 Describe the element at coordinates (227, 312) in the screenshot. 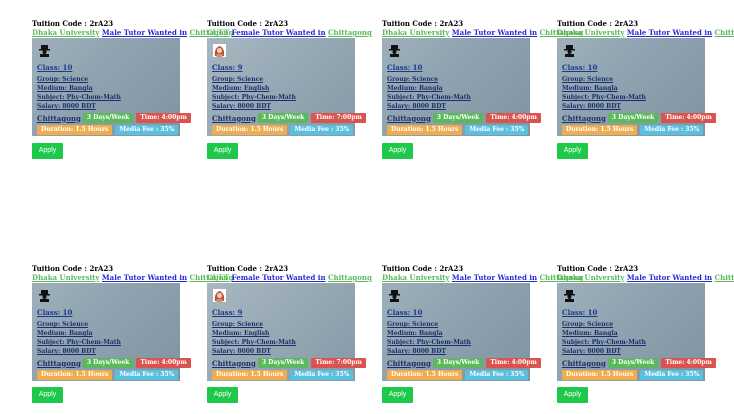

I see `class-label: Class: 9` at that location.